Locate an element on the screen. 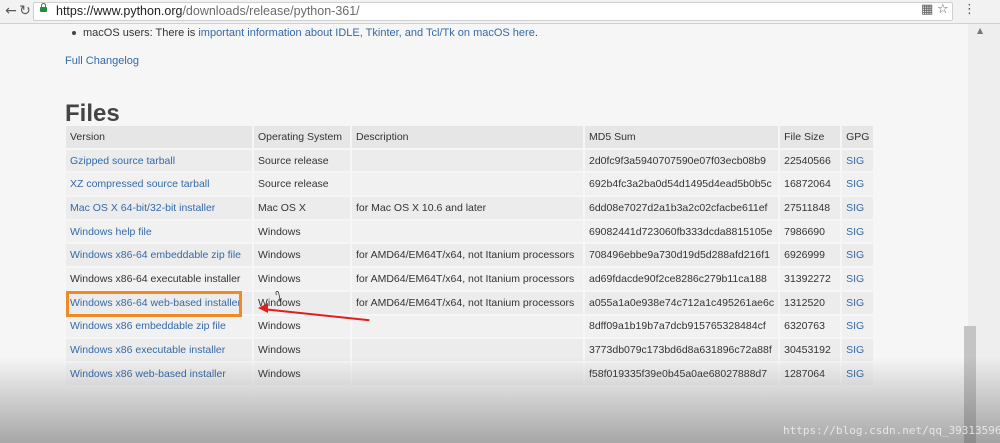  download-link: Windows x86 embeddable zip file is located at coordinates (148, 326).